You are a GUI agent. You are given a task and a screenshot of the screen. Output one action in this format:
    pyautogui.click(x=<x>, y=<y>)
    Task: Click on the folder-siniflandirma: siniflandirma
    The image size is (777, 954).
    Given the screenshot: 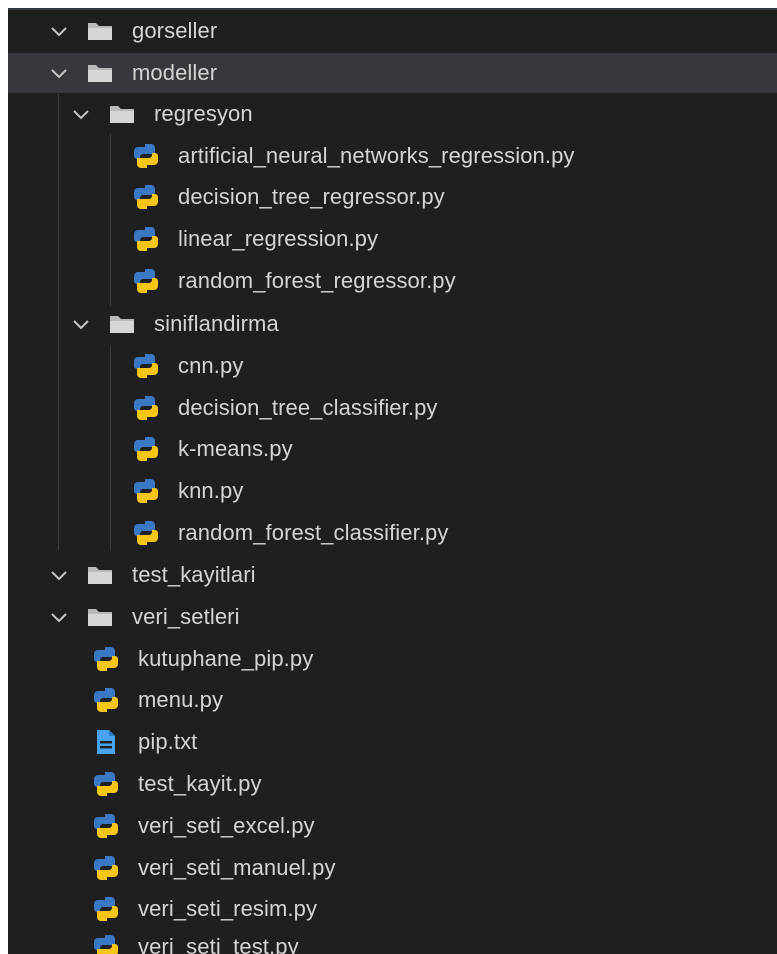 What is the action you would take?
    pyautogui.click(x=392, y=324)
    